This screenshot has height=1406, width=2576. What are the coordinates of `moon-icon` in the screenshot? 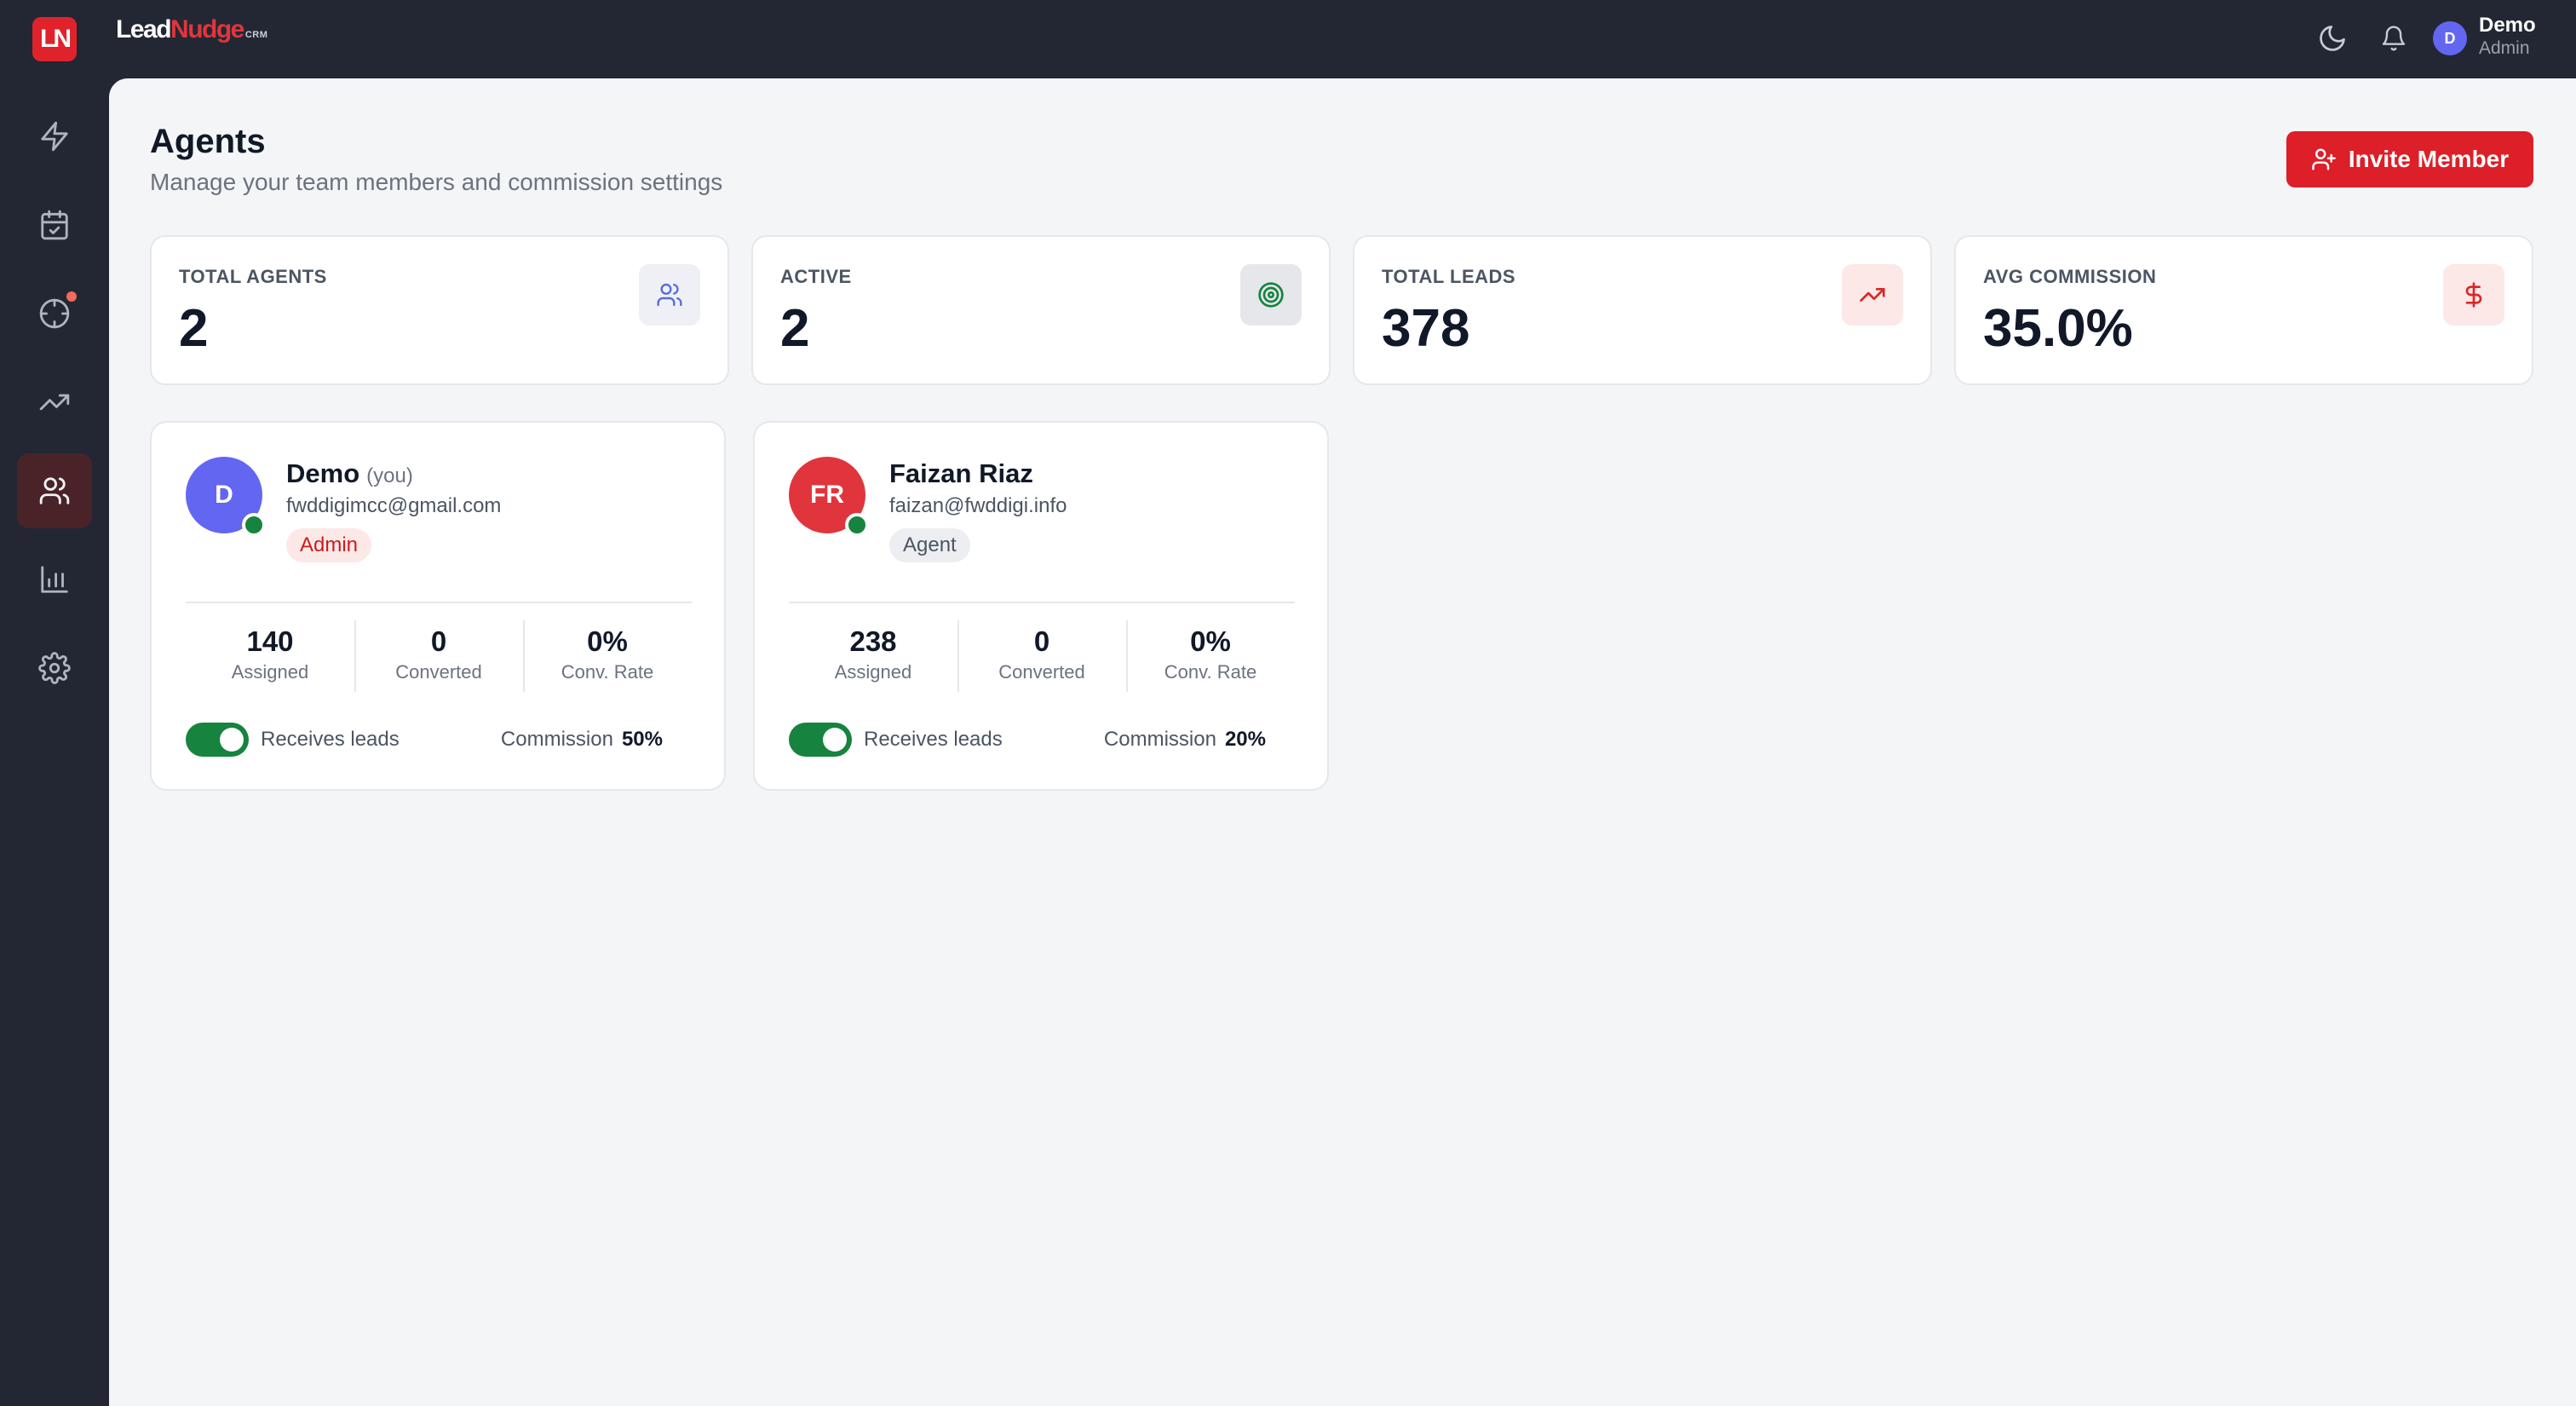 It's located at (2333, 38).